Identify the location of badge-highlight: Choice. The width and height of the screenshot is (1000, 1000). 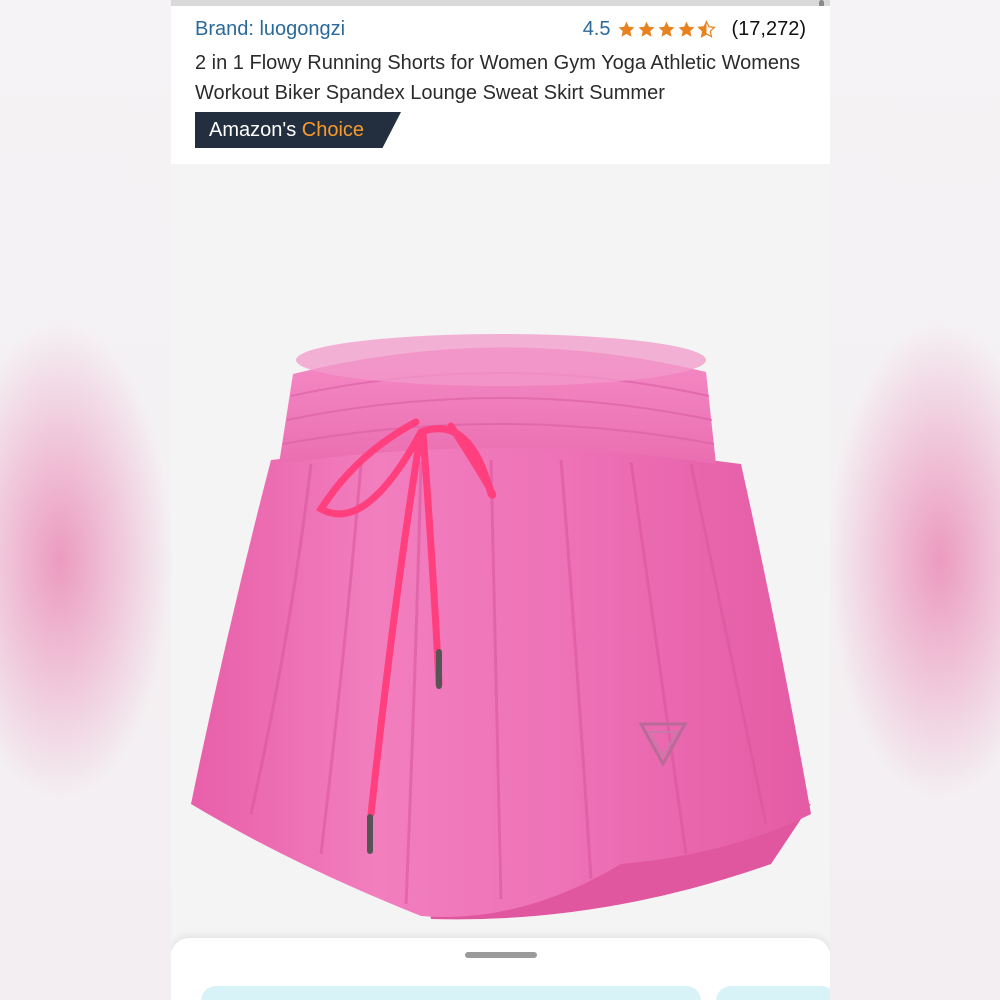
(333, 130).